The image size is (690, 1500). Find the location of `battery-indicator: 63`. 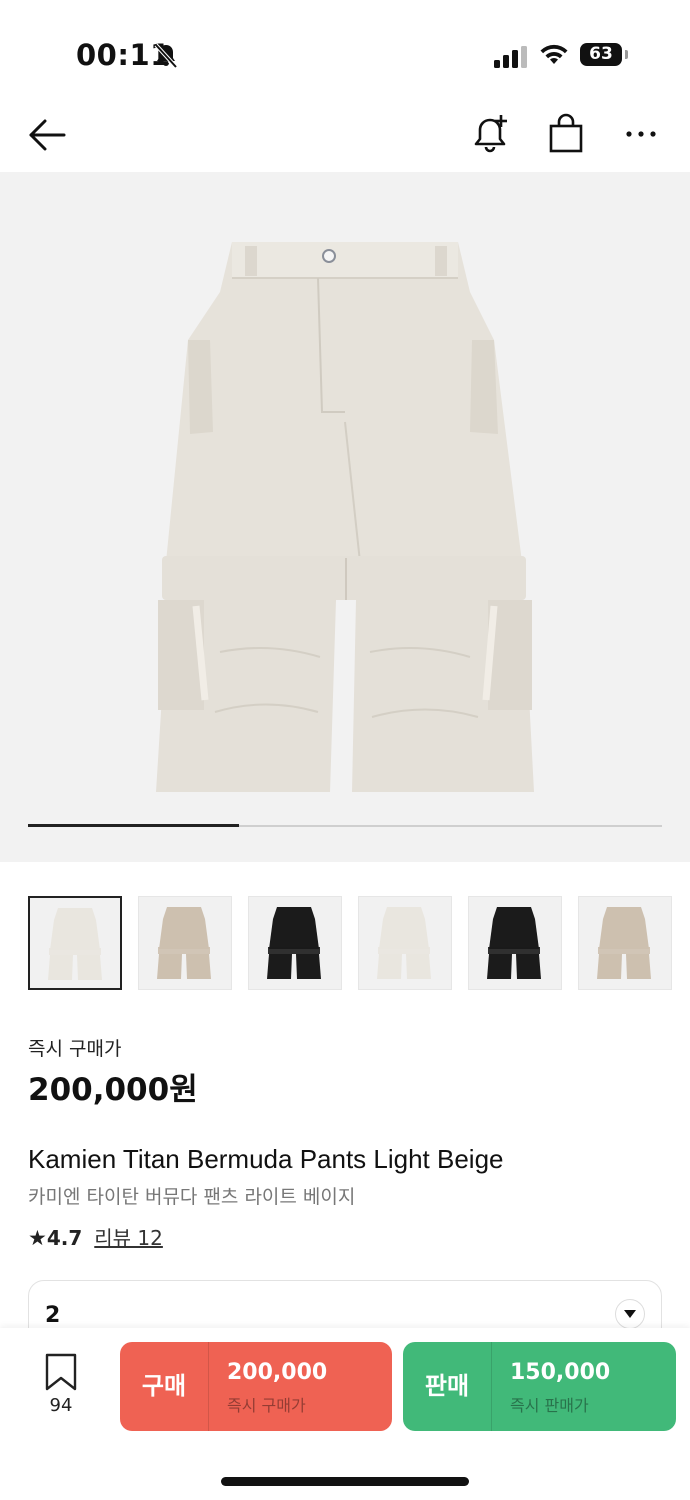

battery-indicator: 63 is located at coordinates (601, 54).